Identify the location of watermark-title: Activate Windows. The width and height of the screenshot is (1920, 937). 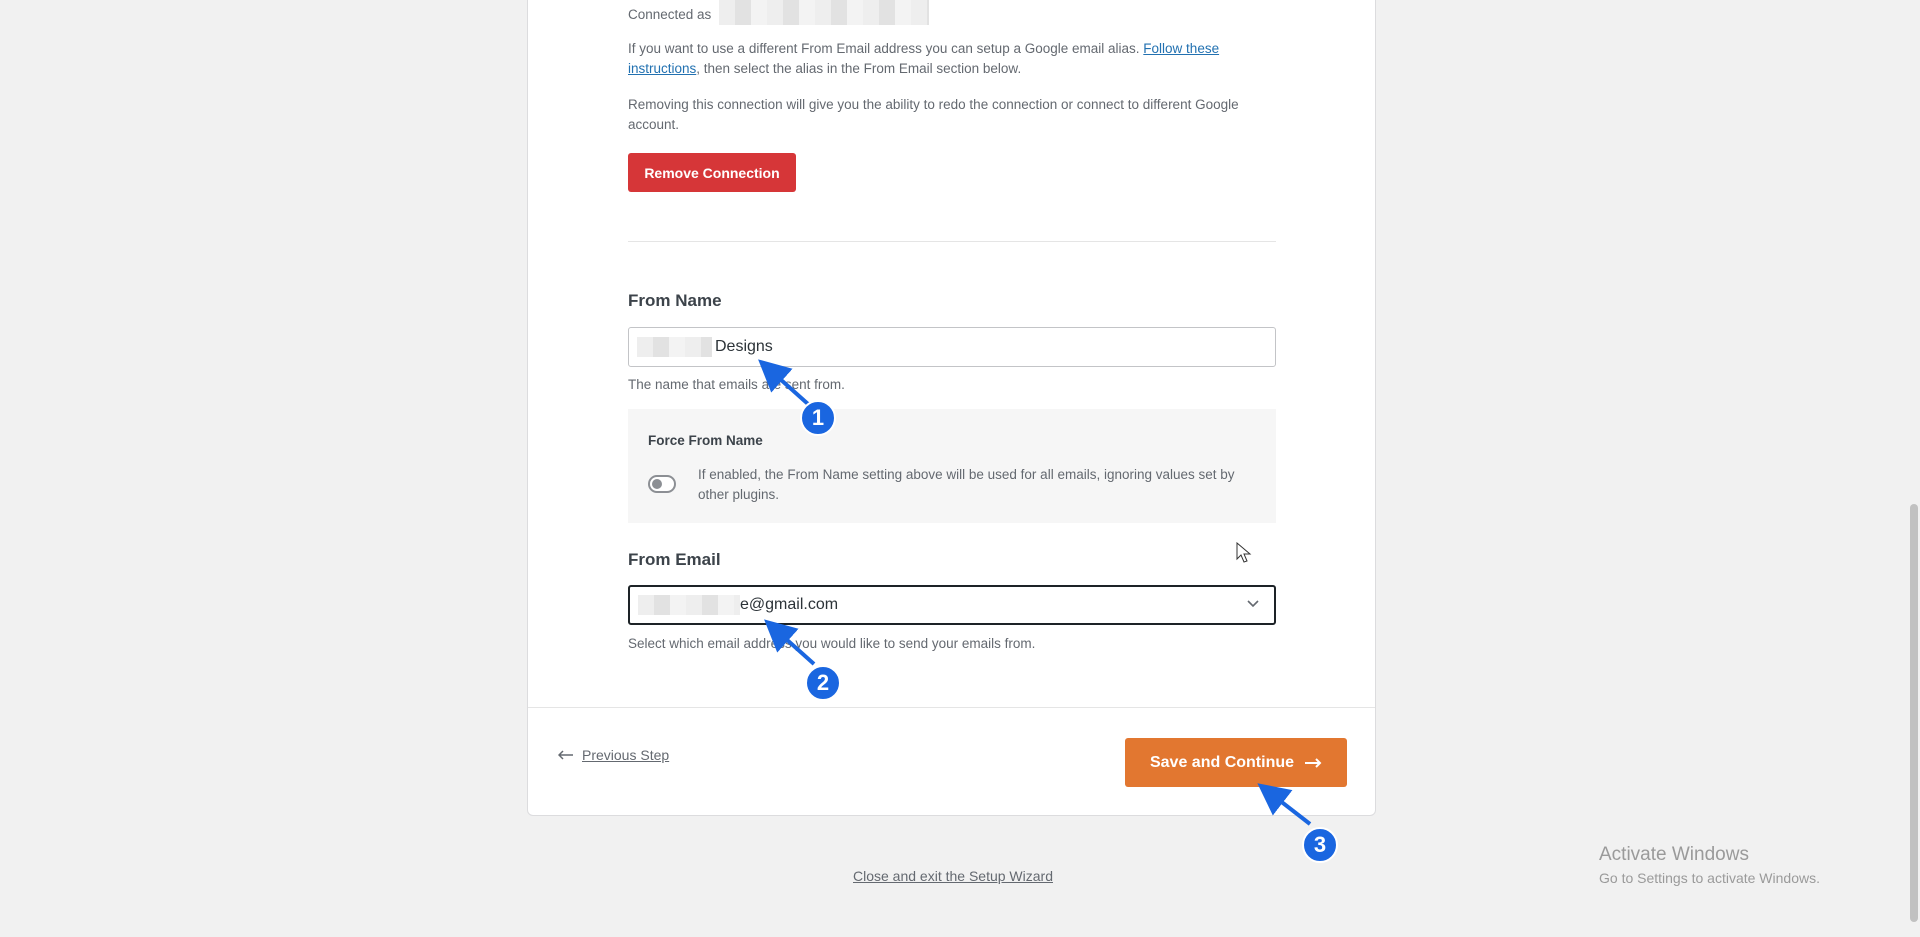
(1674, 854).